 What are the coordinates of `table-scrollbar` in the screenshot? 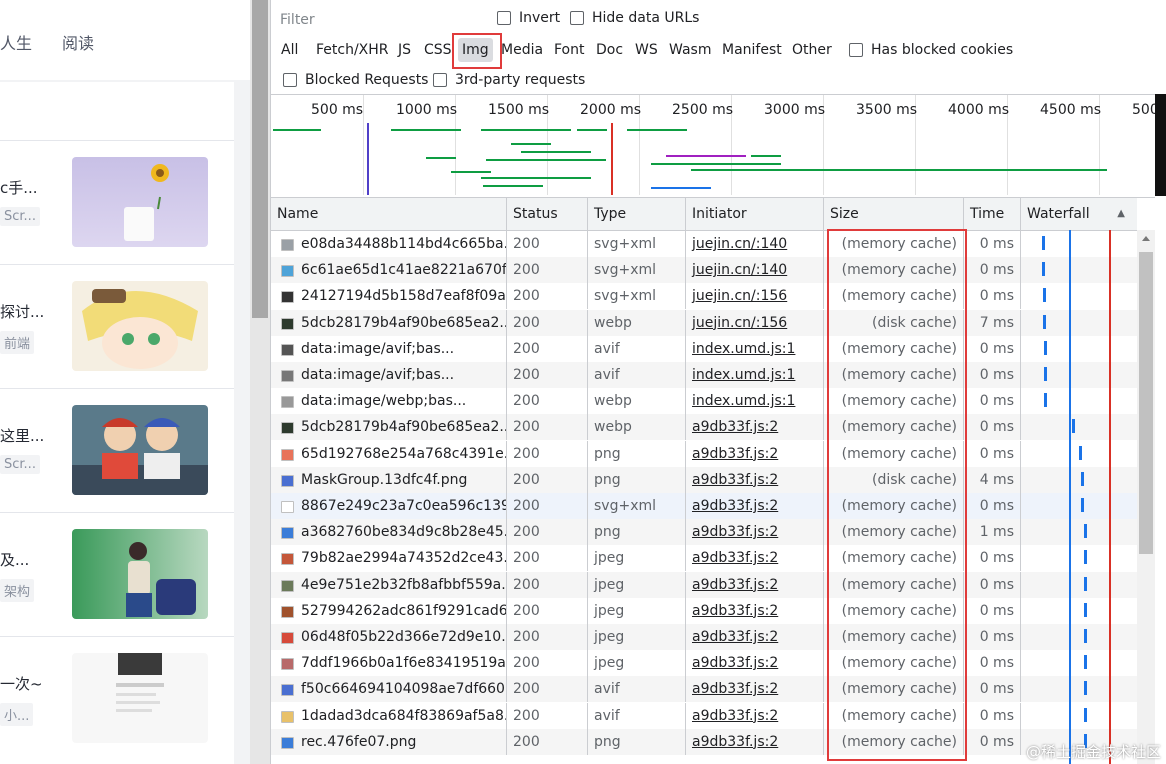 It's located at (1146, 497).